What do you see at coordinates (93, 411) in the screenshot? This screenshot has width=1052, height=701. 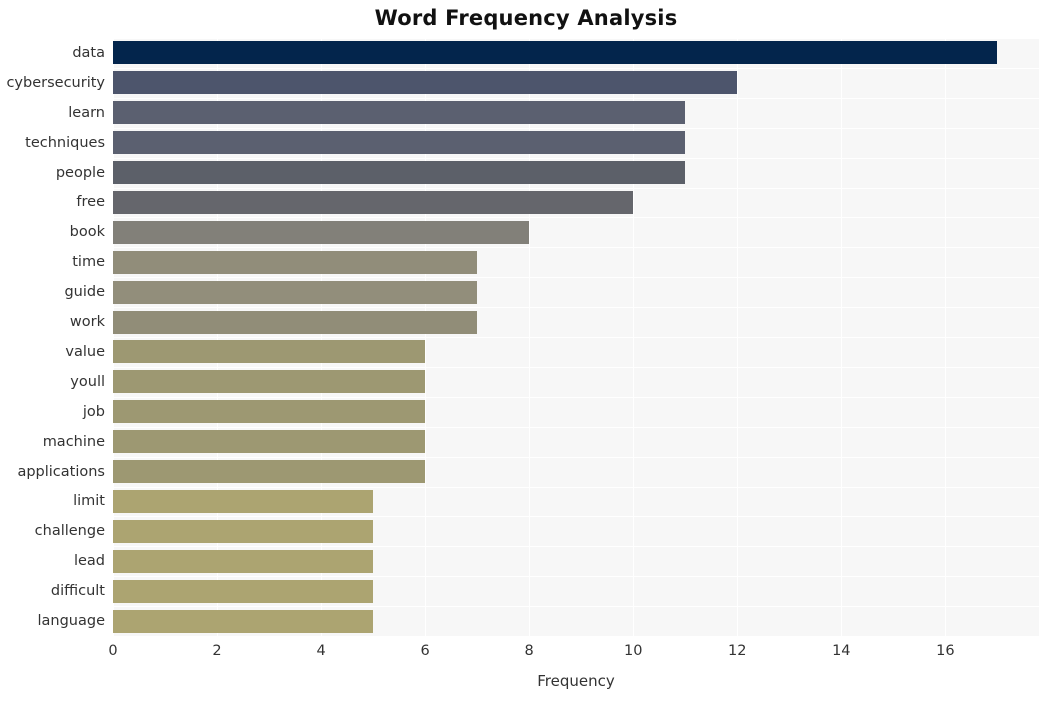 I see `y-axis-tick-label: job` at bounding box center [93, 411].